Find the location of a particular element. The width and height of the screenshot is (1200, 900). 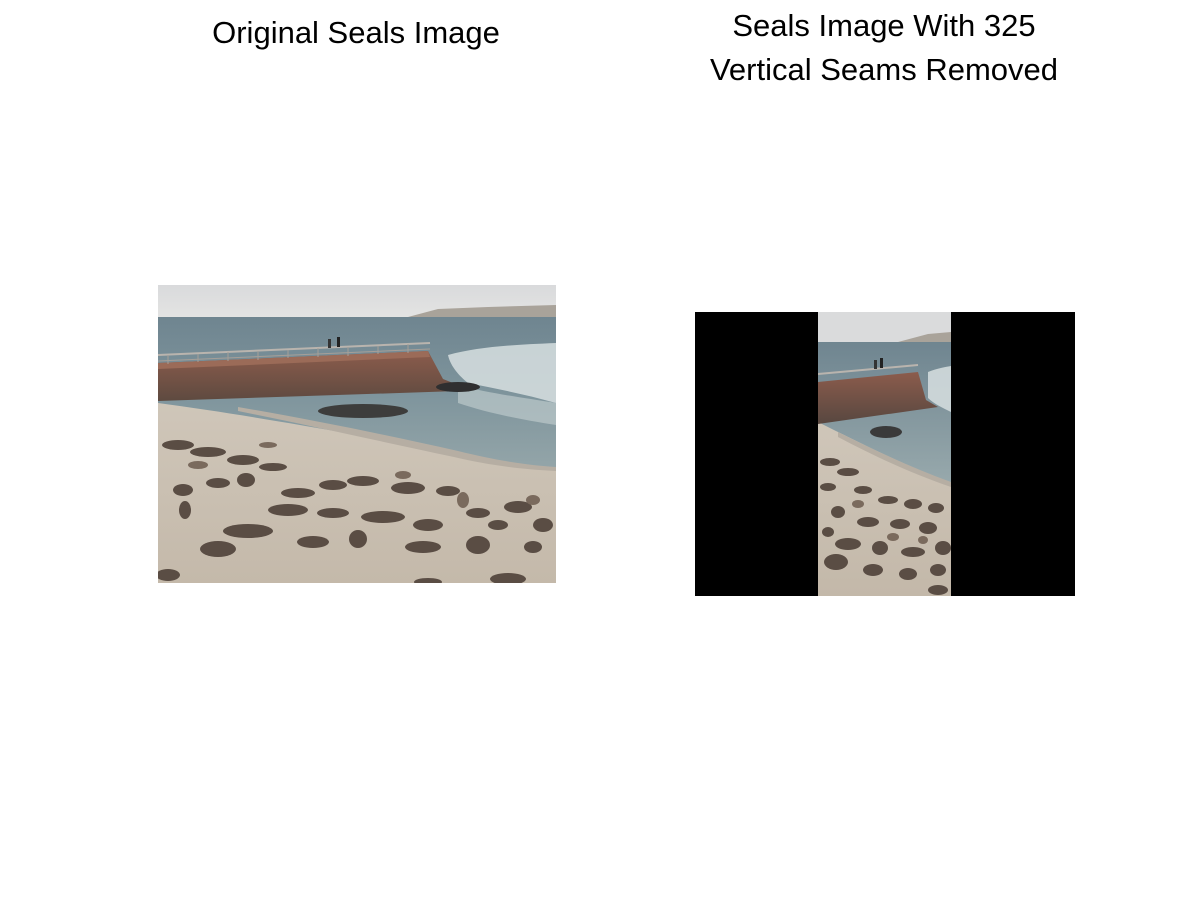

original-image-title: Original Seals Image is located at coordinates (356, 33).